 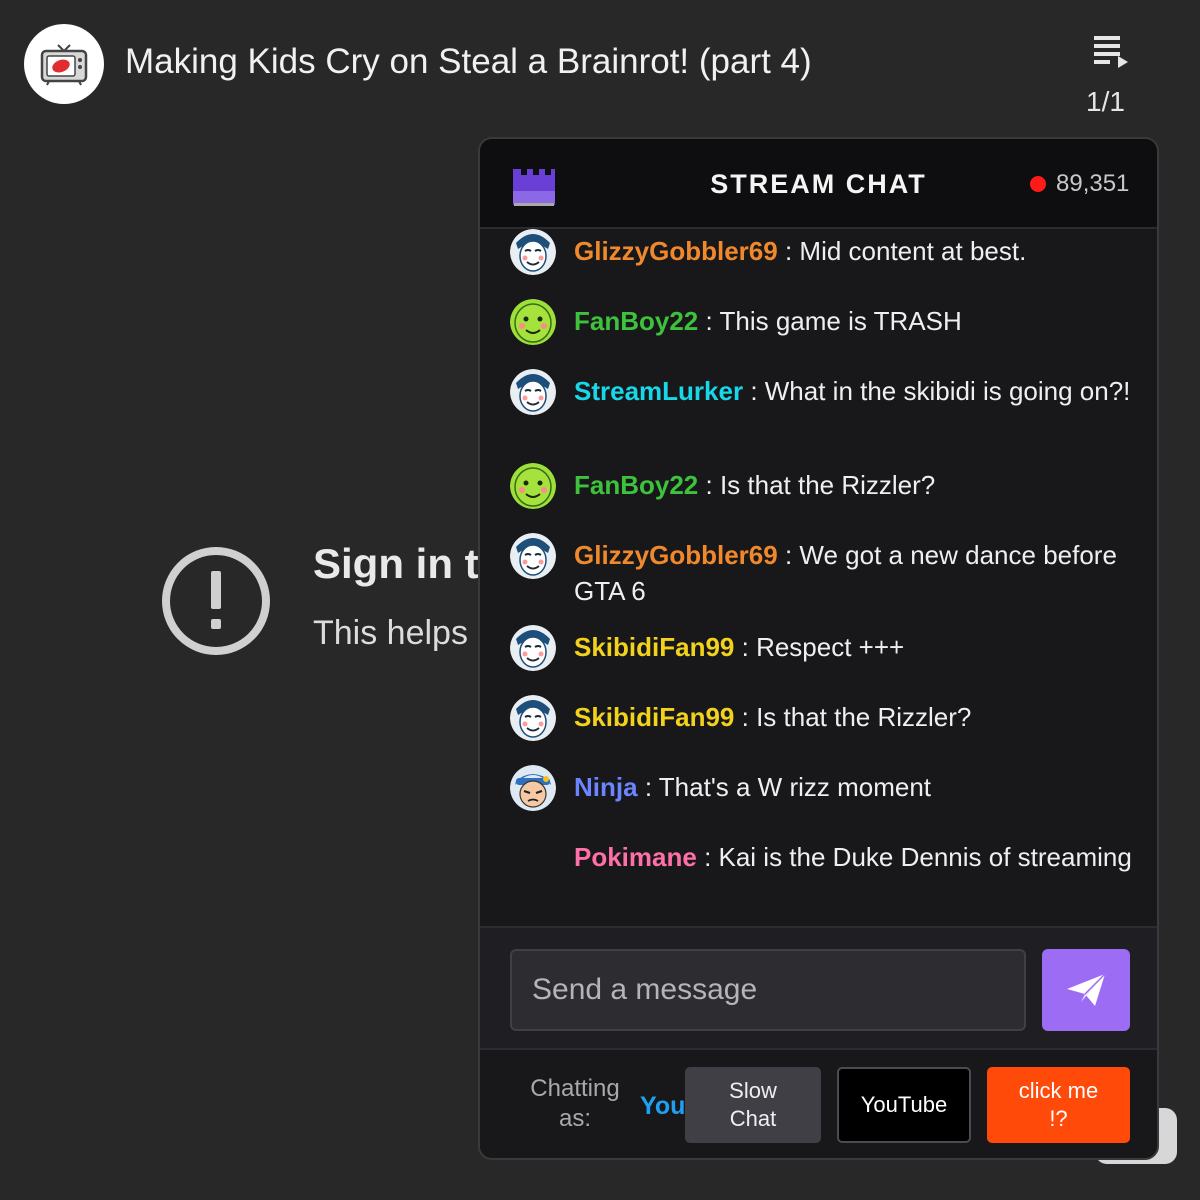 I want to click on chat-message-body: Ninja : That's a W rizz moment, so click(x=854, y=787).